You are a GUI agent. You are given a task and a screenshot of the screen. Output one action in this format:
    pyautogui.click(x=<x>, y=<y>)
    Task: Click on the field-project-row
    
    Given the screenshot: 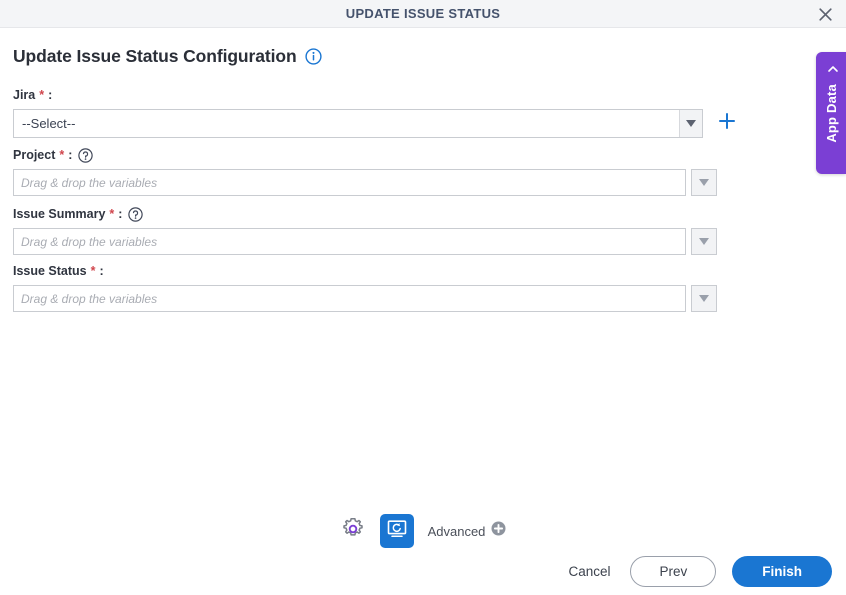 What is the action you would take?
    pyautogui.click(x=365, y=182)
    